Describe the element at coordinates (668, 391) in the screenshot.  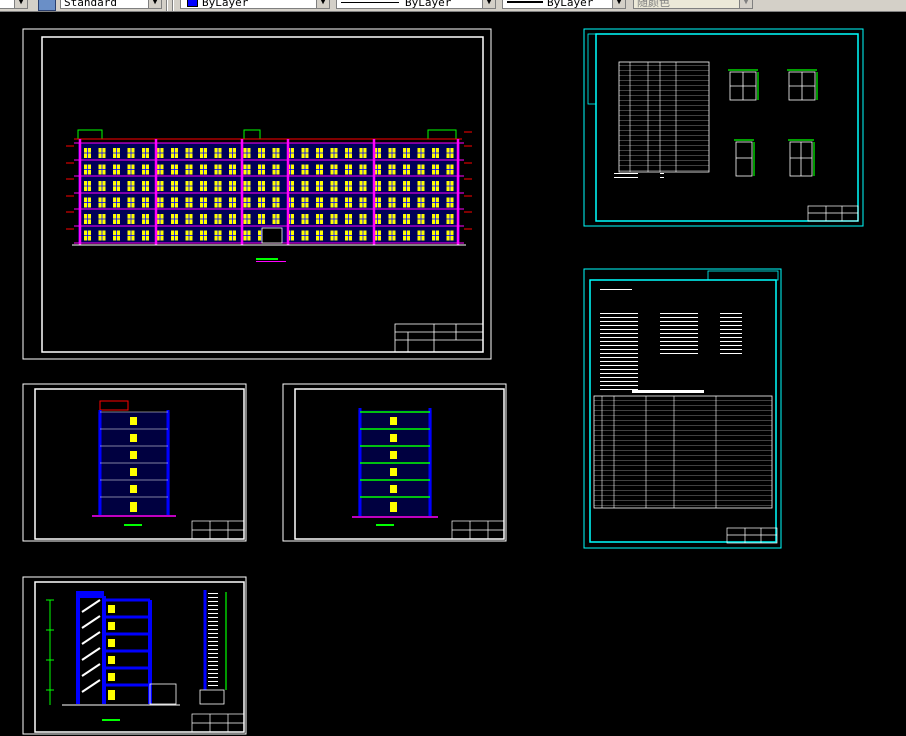
I see `table-caption` at that location.